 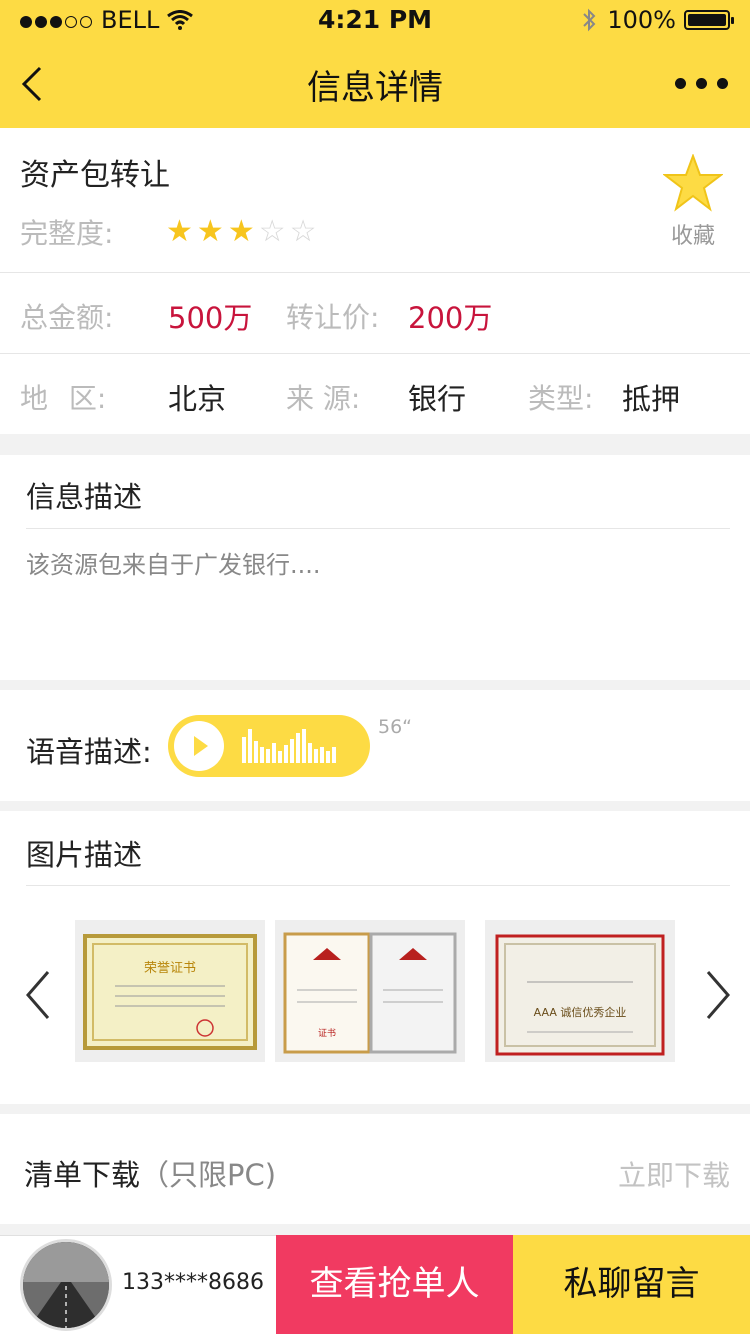 I want to click on transfer-price-value: 200万, so click(x=450, y=318).